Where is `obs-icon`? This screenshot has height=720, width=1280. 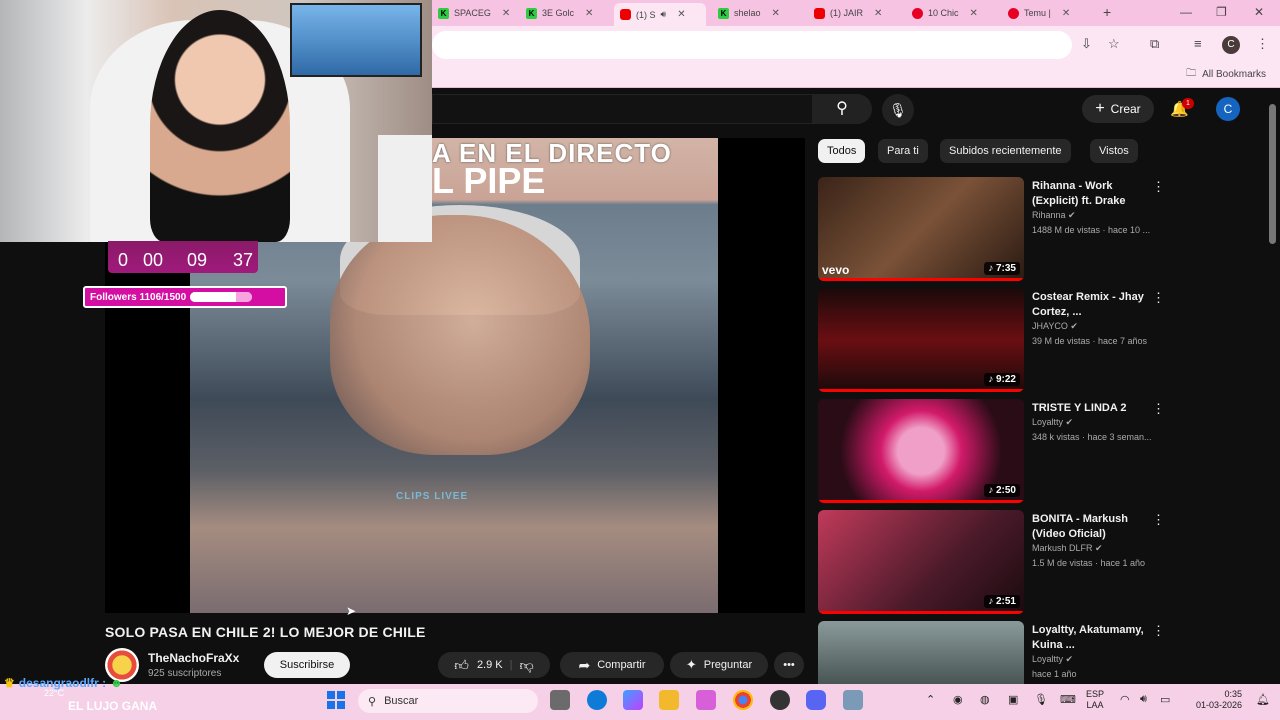
obs-icon is located at coordinates (780, 700).